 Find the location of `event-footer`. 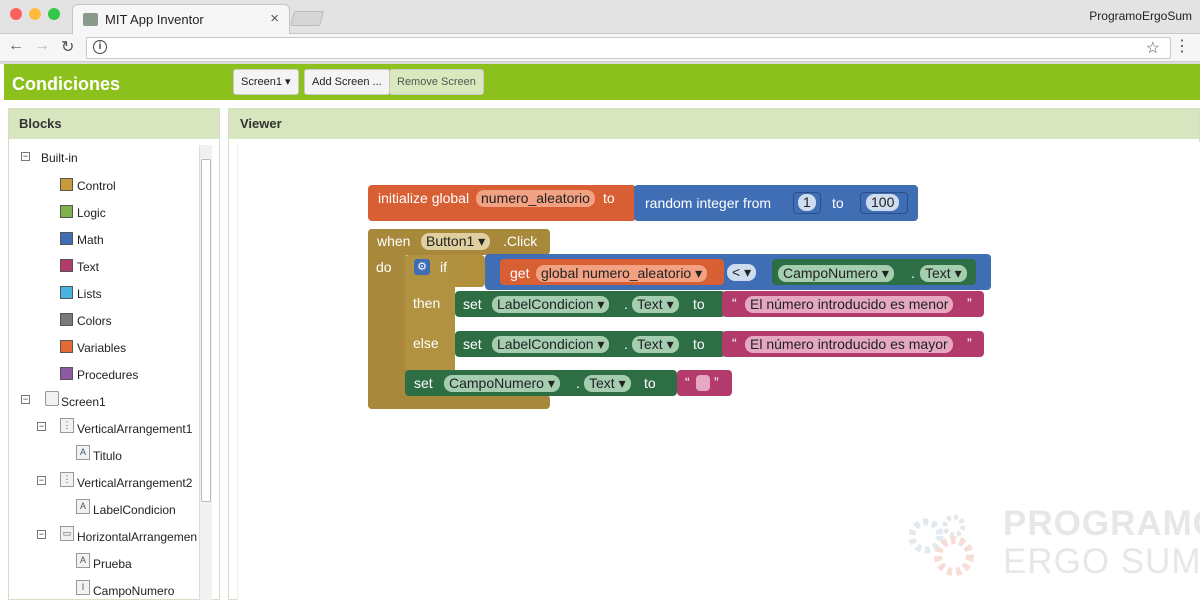

event-footer is located at coordinates (459, 402).